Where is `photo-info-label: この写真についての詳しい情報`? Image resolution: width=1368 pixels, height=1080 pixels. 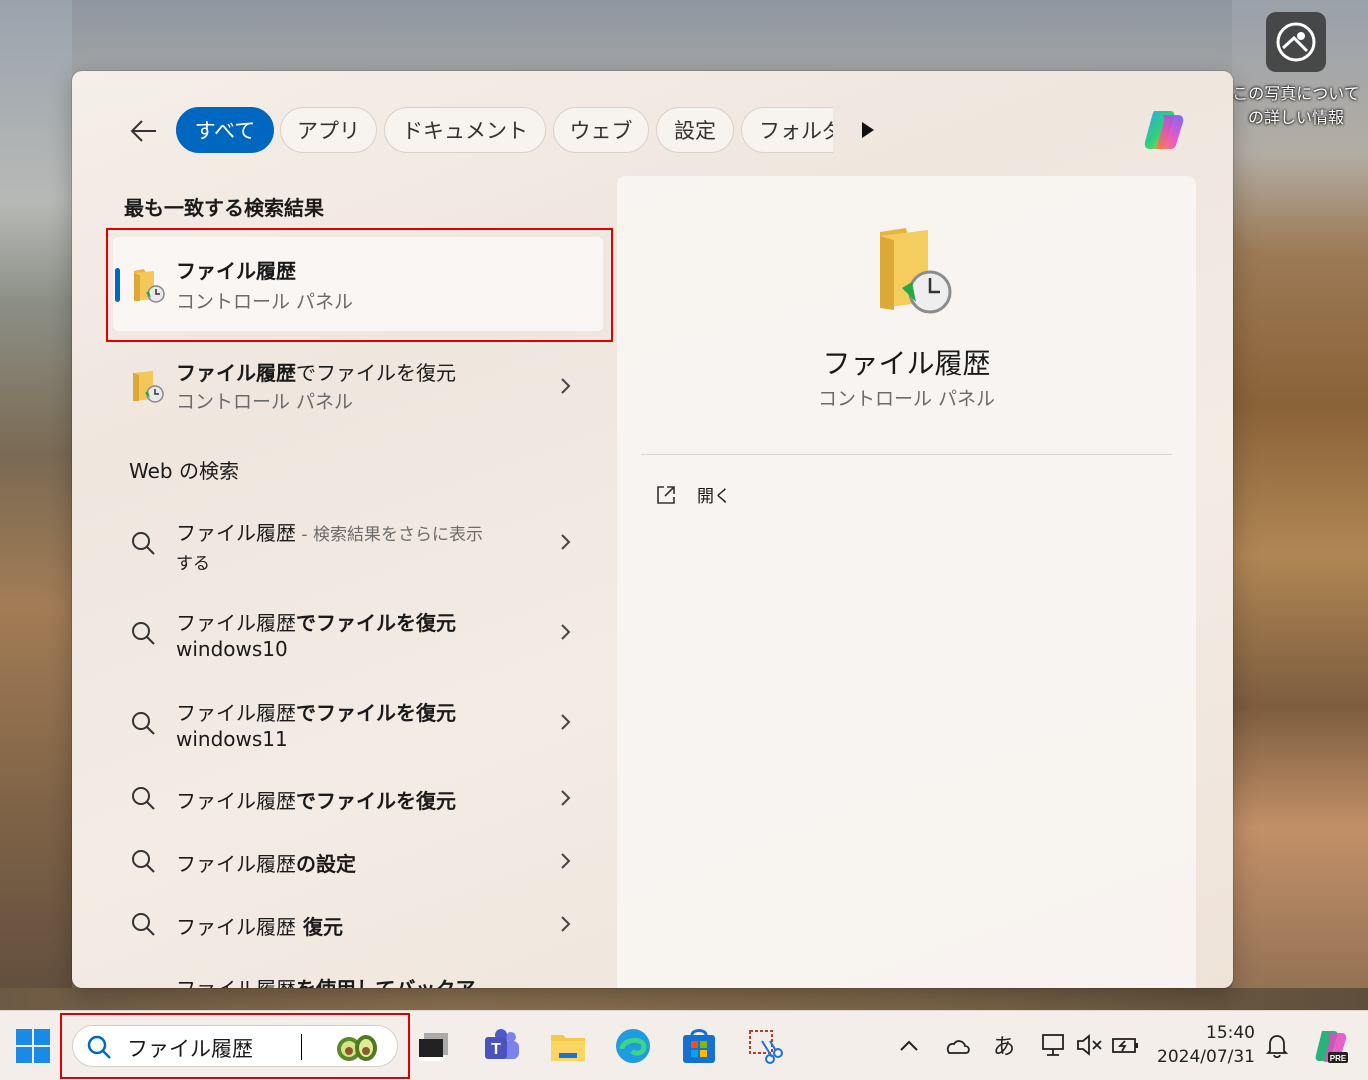 photo-info-label: この写真についての詳しい情報 is located at coordinates (1296, 105).